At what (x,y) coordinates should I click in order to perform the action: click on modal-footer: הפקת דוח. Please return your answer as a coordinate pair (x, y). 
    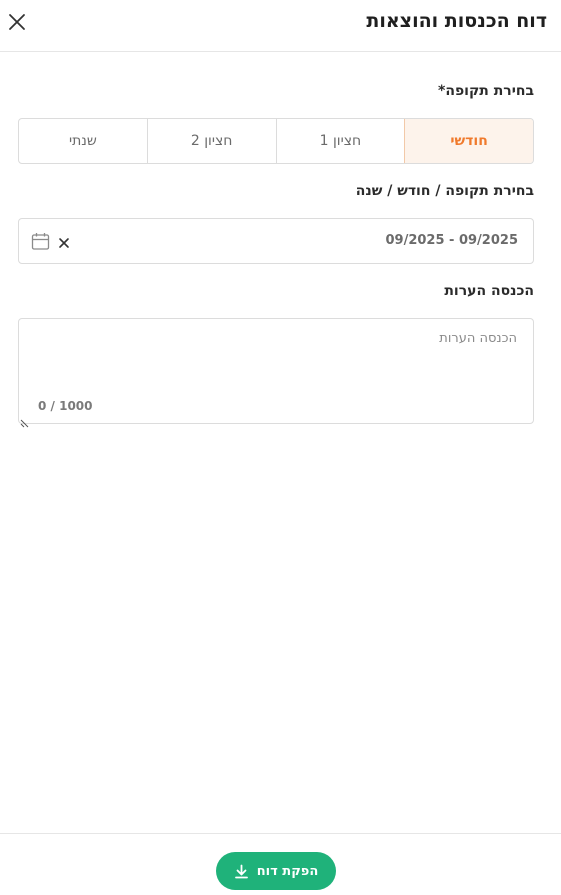
    Looking at the image, I should click on (280, 864).